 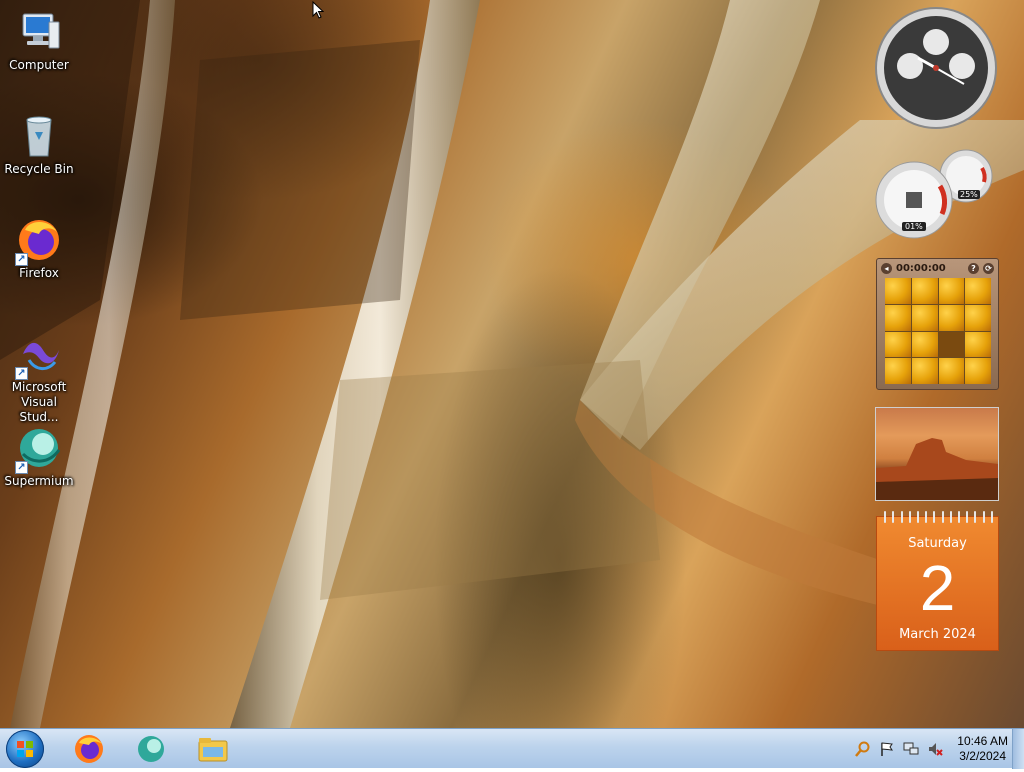 What do you see at coordinates (887, 749) in the screenshot?
I see `flag-icon` at bounding box center [887, 749].